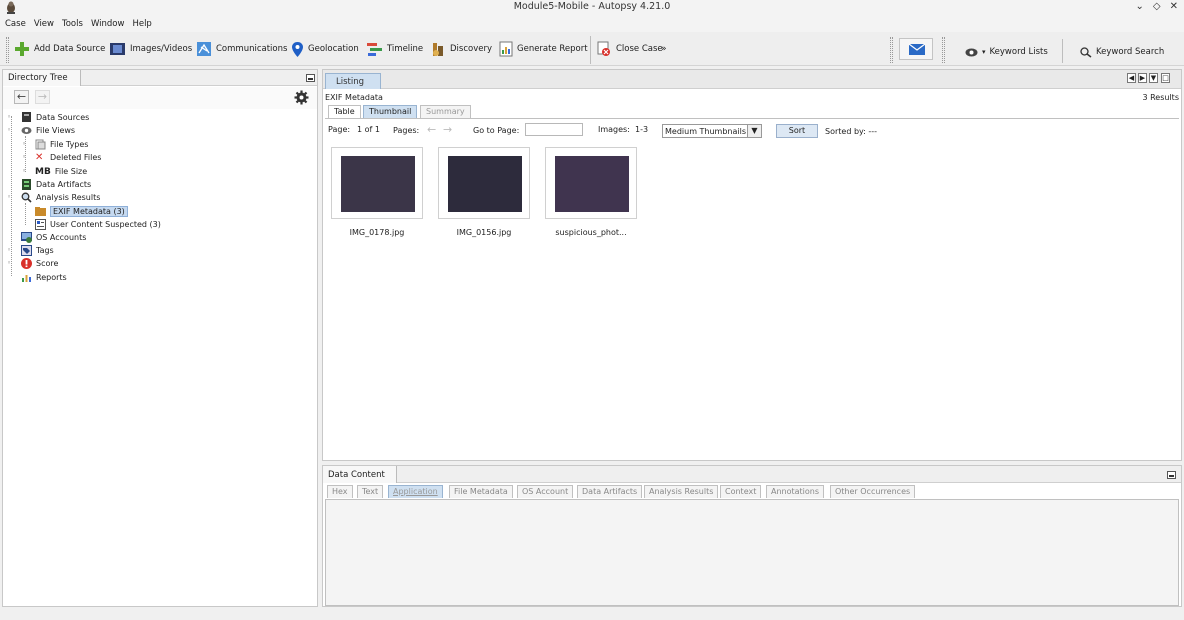  What do you see at coordinates (108, 24) in the screenshot?
I see `menu-window: Window` at bounding box center [108, 24].